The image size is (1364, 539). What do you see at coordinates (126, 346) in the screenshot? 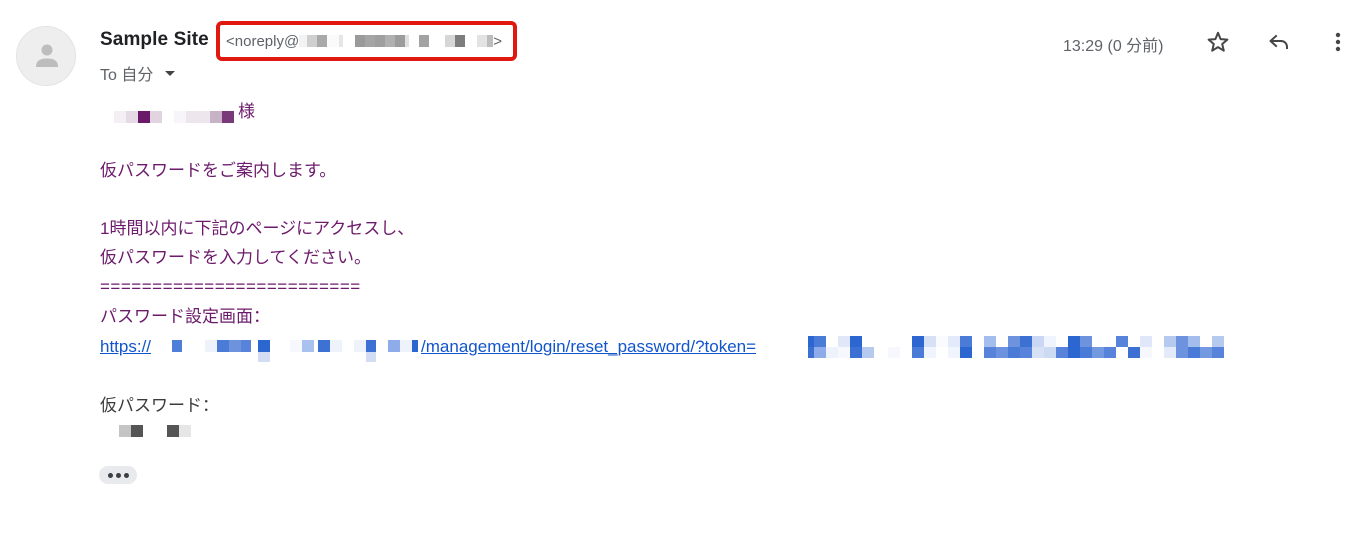
I see `link-prefix: https://` at bounding box center [126, 346].